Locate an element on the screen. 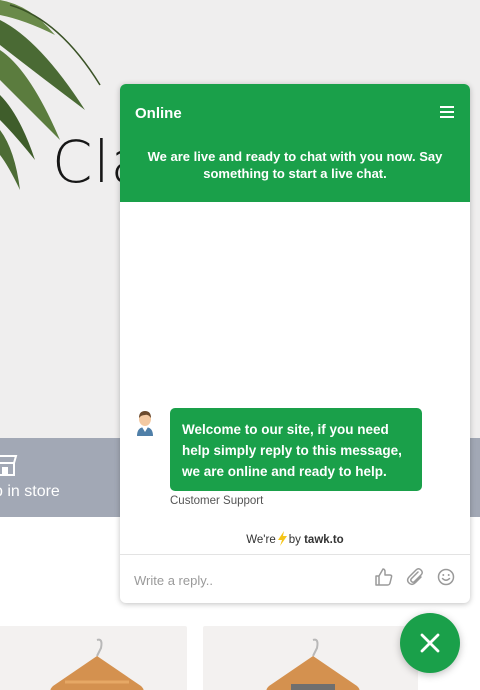 This screenshot has height=690, width=480. lightning-icon is located at coordinates (282, 538).